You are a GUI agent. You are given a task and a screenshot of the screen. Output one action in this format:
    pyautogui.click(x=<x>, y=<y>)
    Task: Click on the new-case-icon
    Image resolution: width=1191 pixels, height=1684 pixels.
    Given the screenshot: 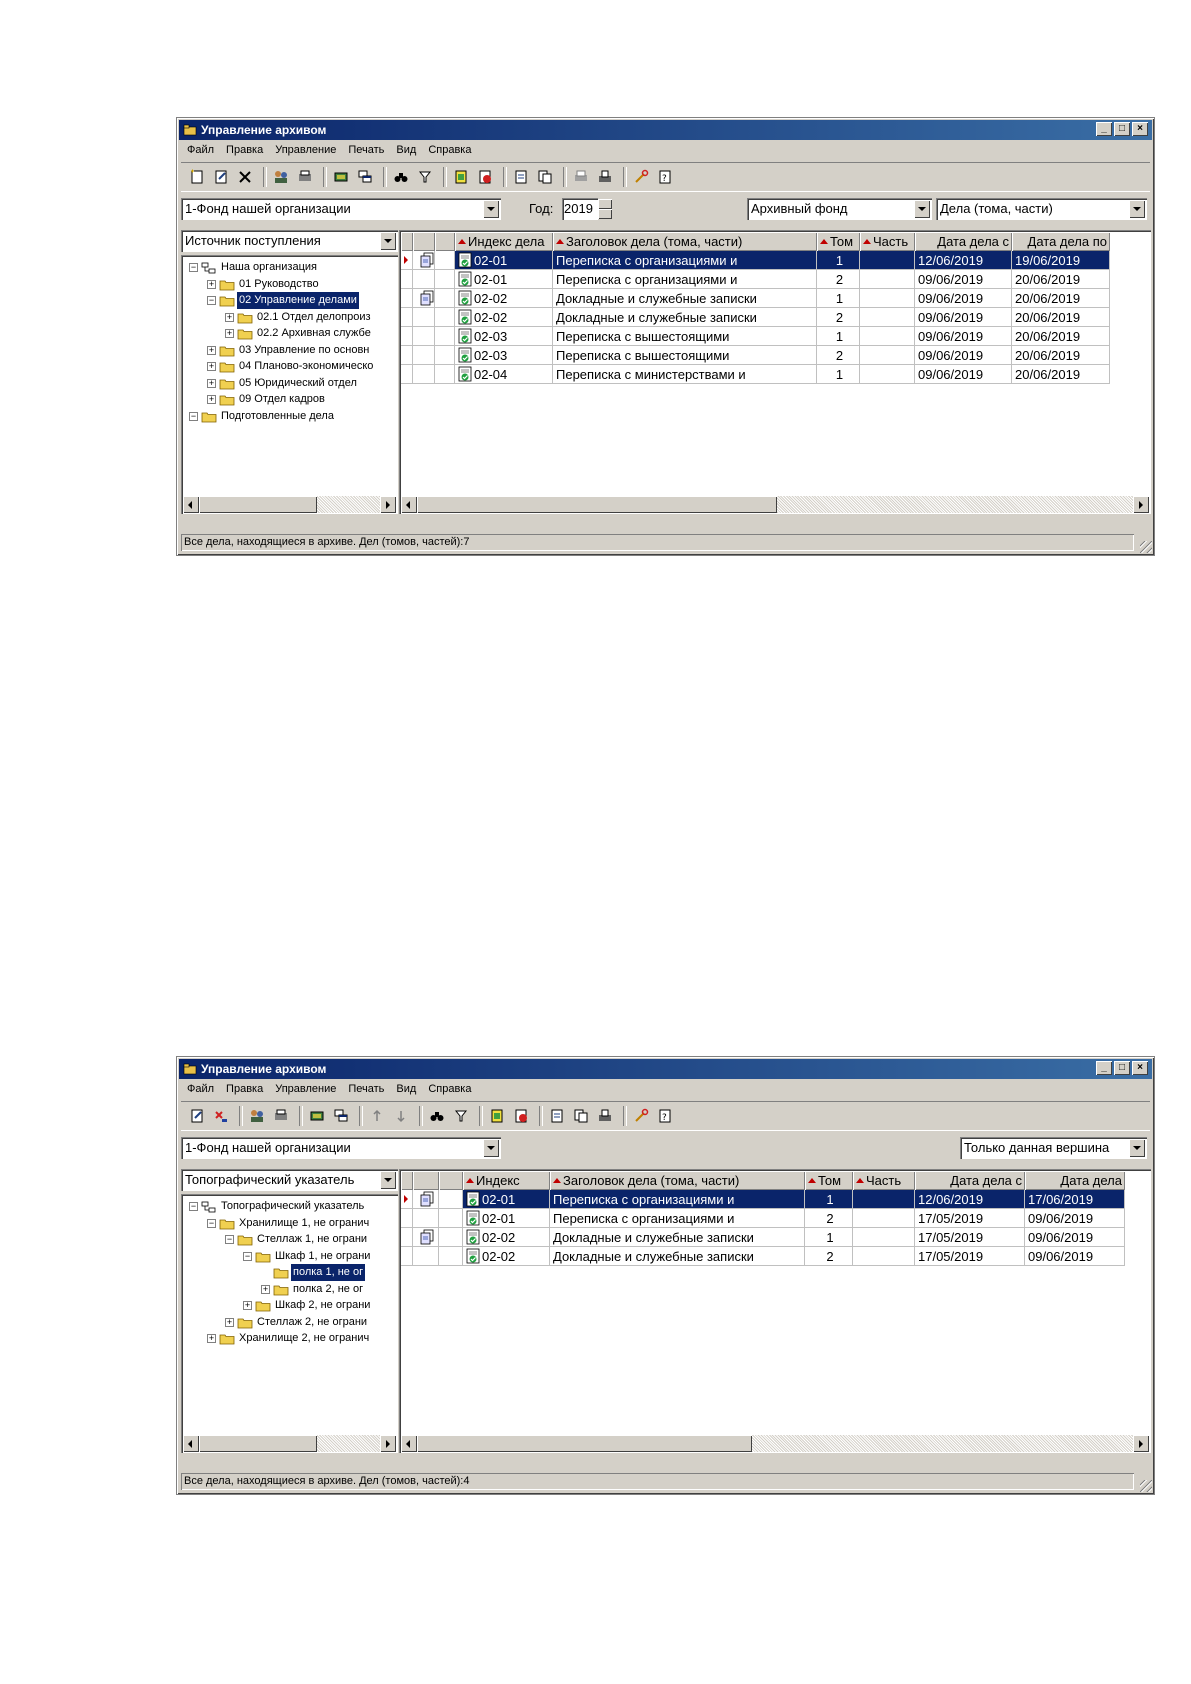 What is the action you would take?
    pyautogui.click(x=197, y=177)
    